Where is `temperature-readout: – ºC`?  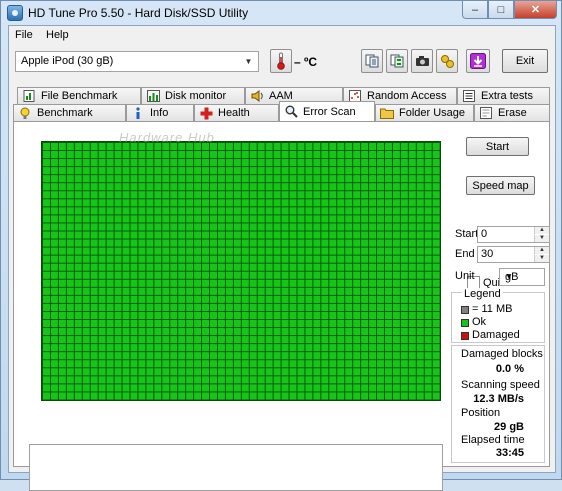
temperature-readout: – ºC is located at coordinates (306, 62).